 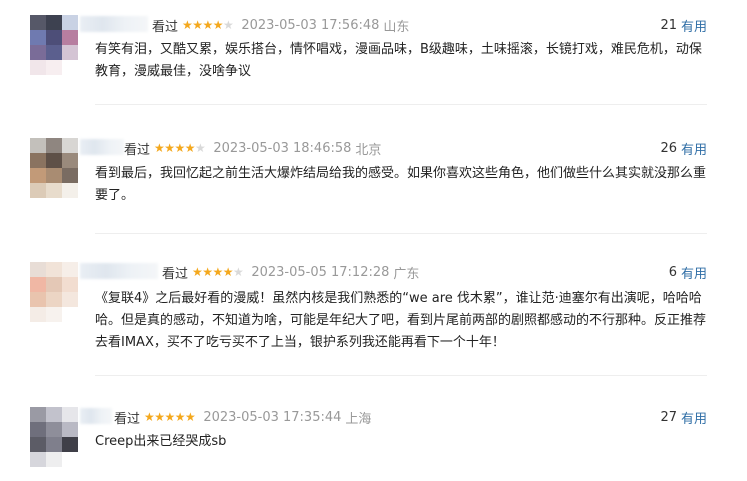 I want to click on star-icon: ★★★★★, so click(x=170, y=417).